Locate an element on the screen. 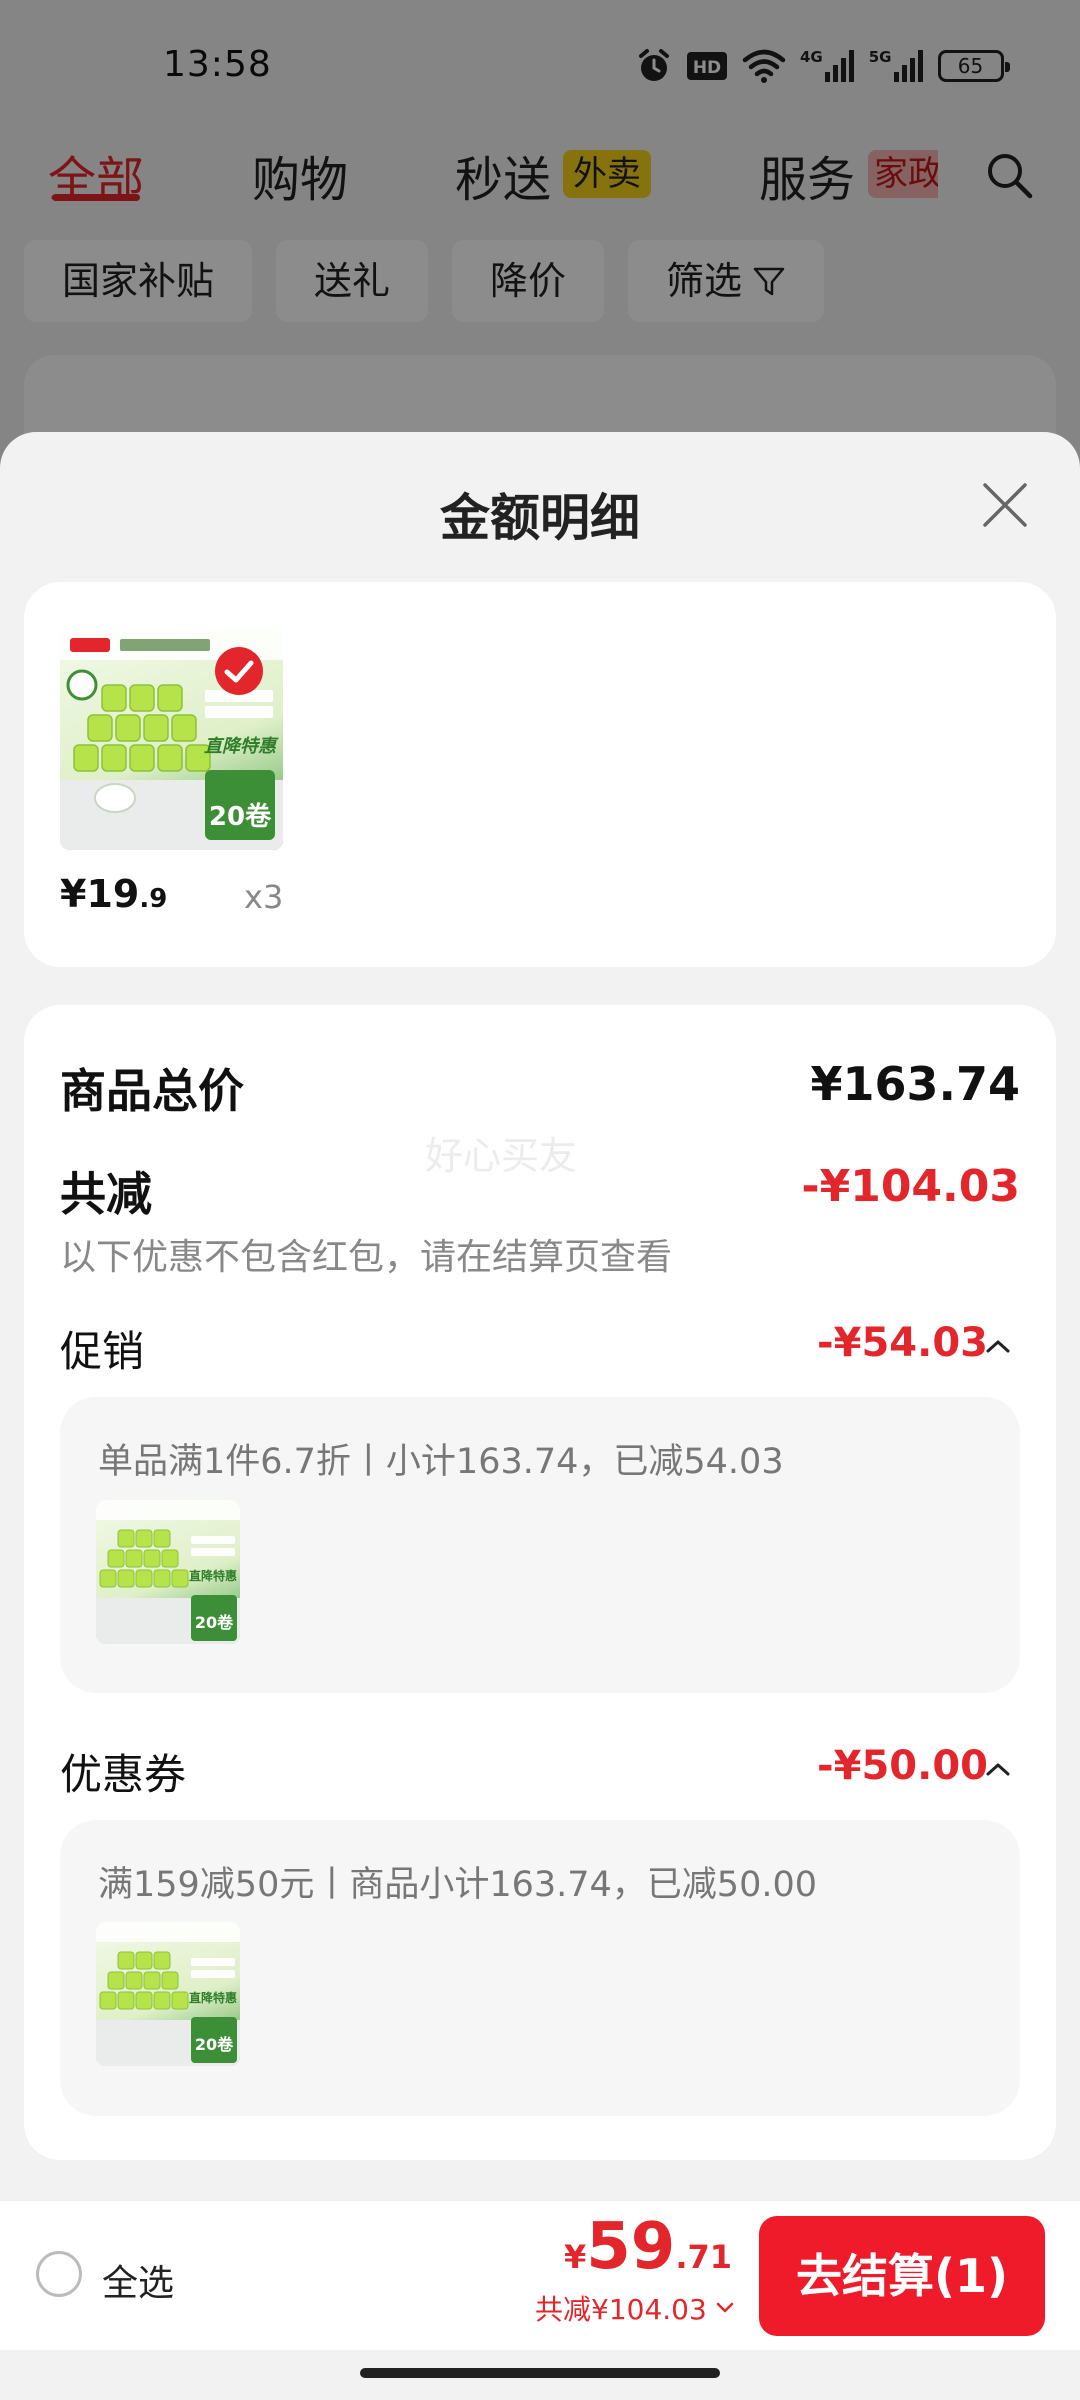 Image resolution: width=1080 pixels, height=2400 pixels. sheet-title: 金额明细 is located at coordinates (540, 518).